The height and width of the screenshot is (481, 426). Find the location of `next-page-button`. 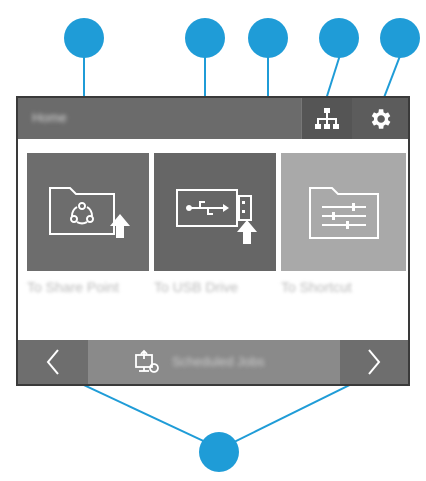

next-page-button is located at coordinates (374, 362).